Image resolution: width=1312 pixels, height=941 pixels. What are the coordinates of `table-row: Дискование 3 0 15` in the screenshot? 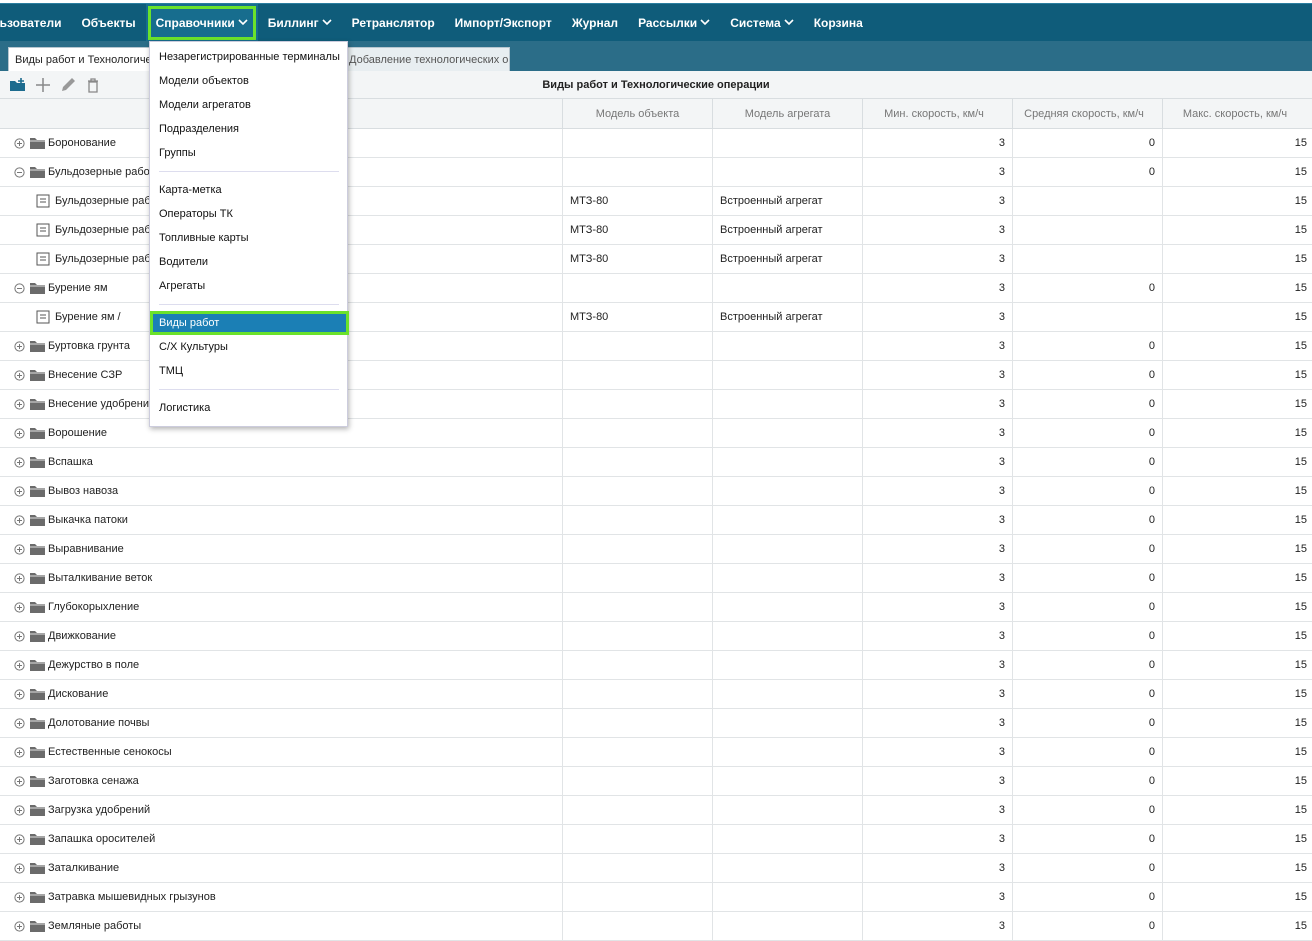 It's located at (656, 694).